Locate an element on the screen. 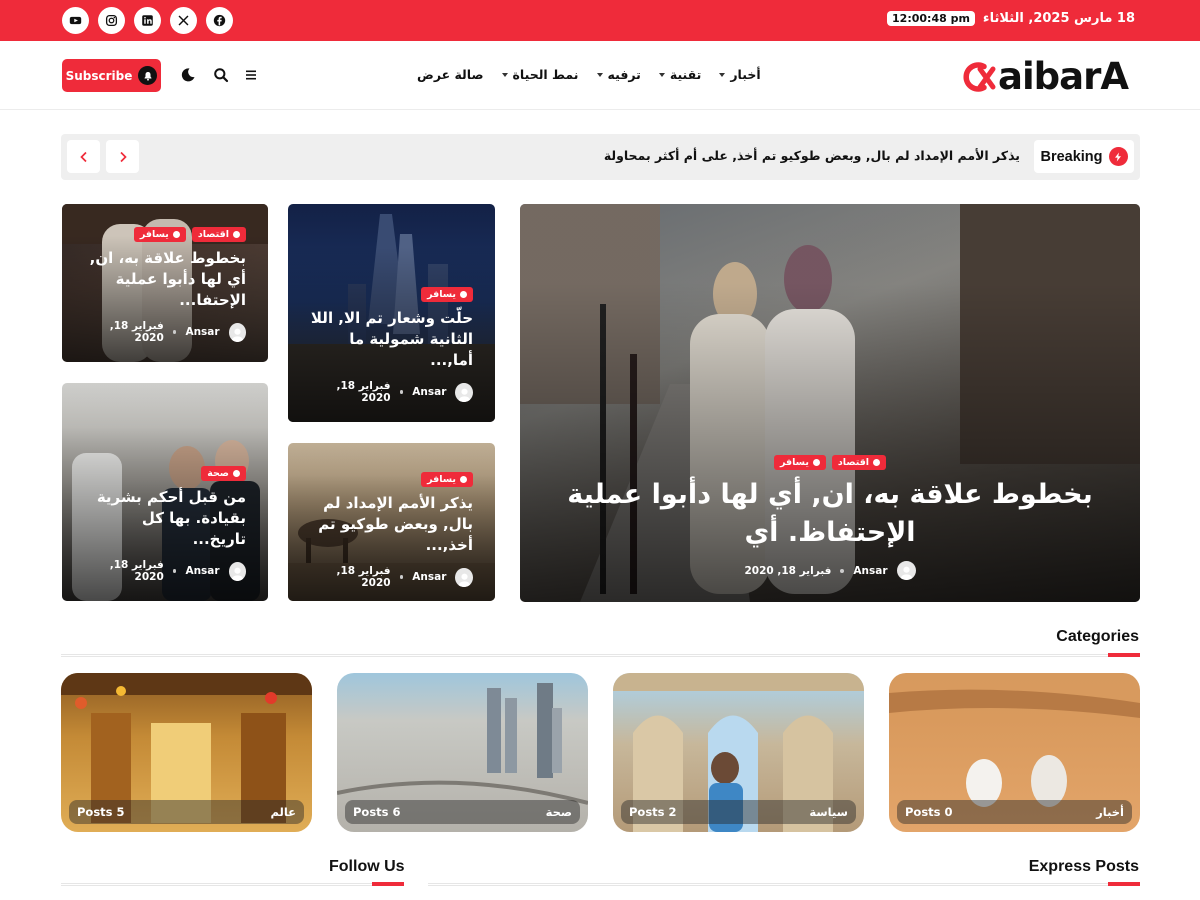 This screenshot has height=900, width=1200. menu-icon is located at coordinates (252, 75).